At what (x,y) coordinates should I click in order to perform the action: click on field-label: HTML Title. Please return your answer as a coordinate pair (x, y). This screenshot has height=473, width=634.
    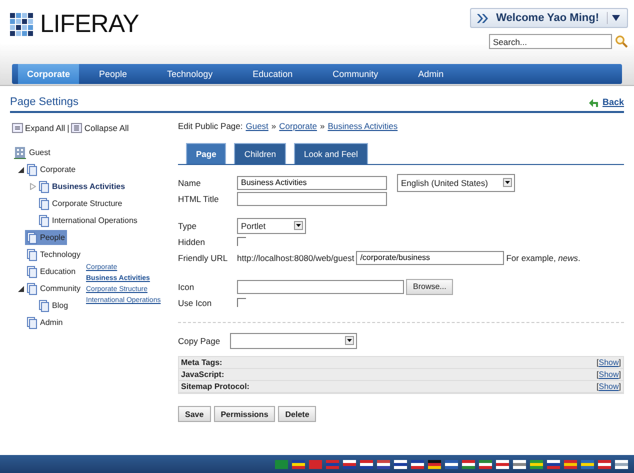
    Looking at the image, I should click on (199, 199).